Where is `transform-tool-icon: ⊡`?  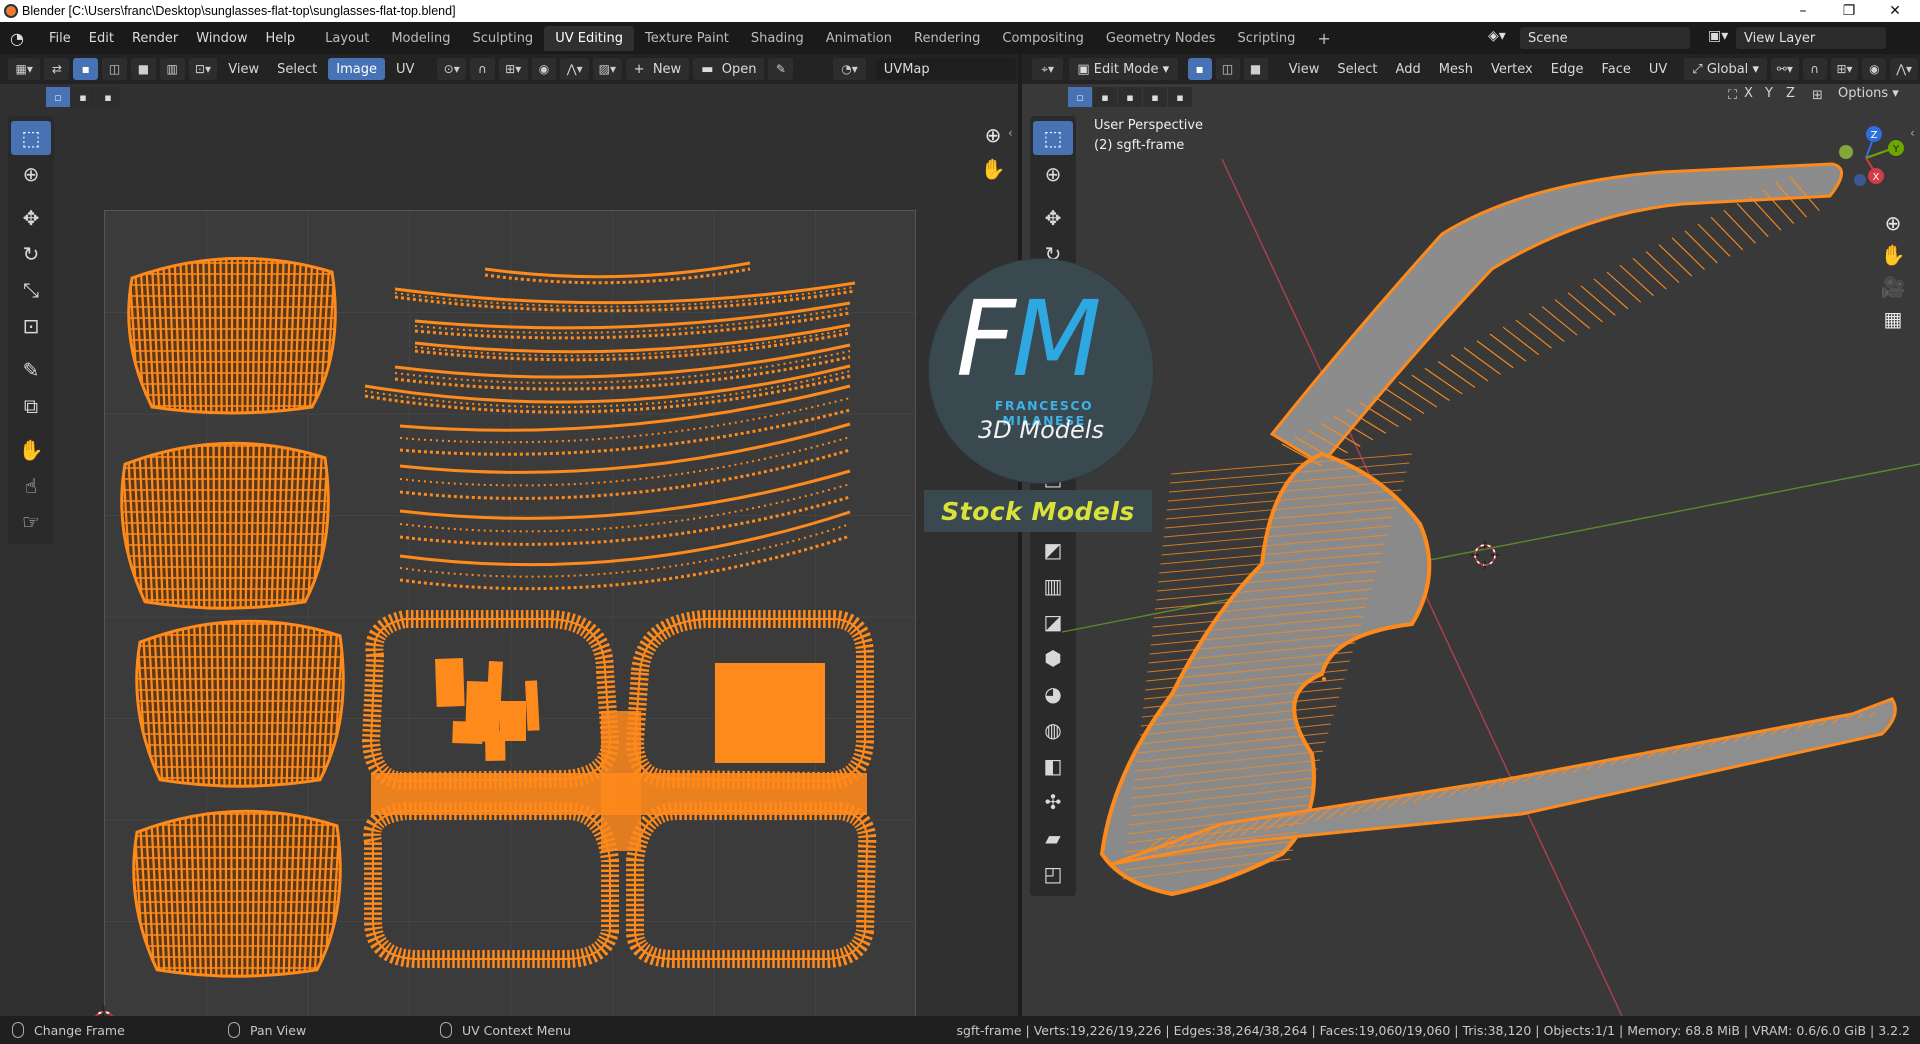 transform-tool-icon: ⊡ is located at coordinates (31, 326).